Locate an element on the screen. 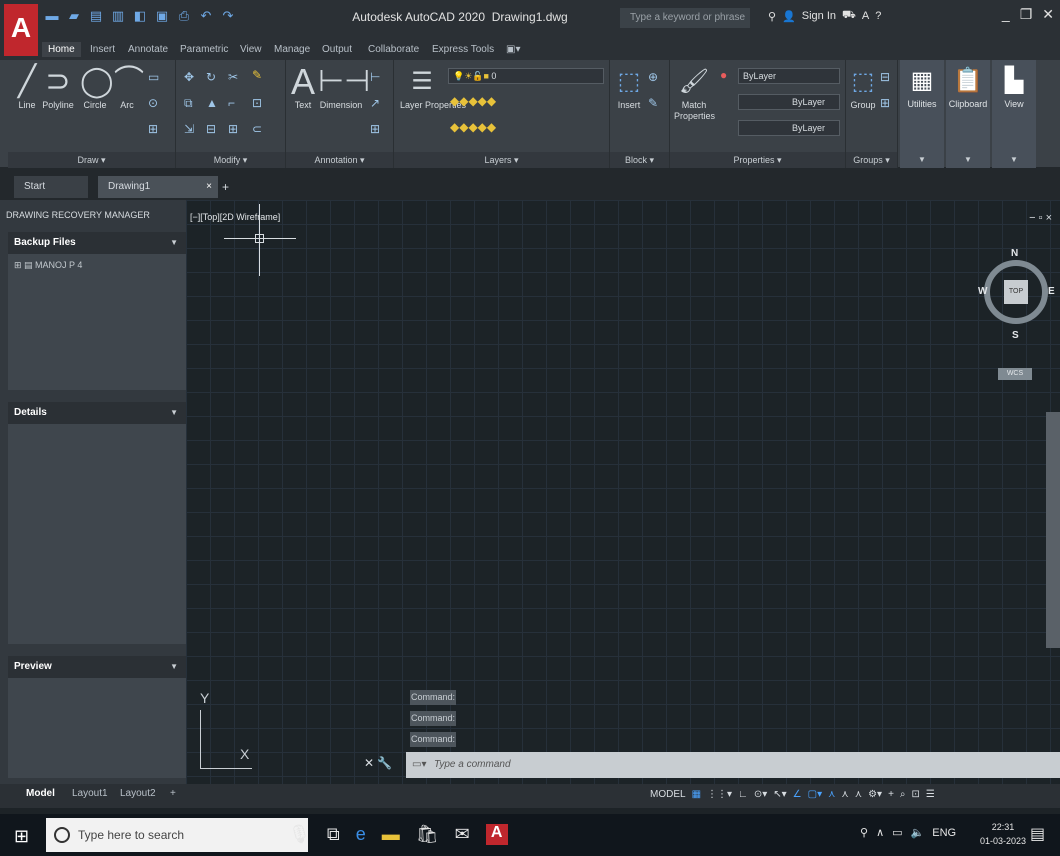 The height and width of the screenshot is (856, 1060). layout-tab-layout2: Layout2 is located at coordinates (138, 793).